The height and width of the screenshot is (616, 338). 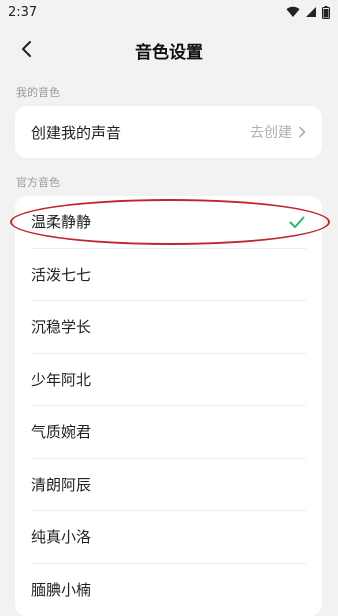 I want to click on header: 音色设置, so click(x=169, y=50).